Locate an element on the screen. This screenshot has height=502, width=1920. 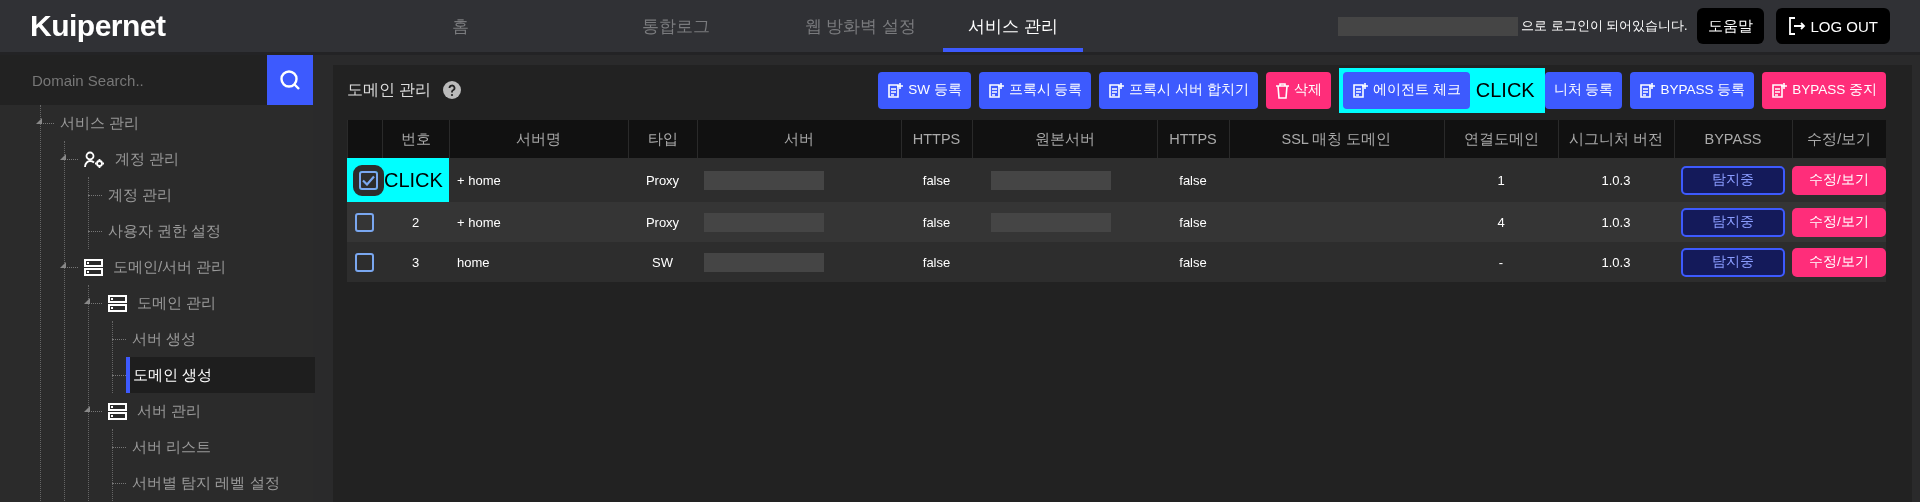
column-header: 서버 is located at coordinates (799, 139).